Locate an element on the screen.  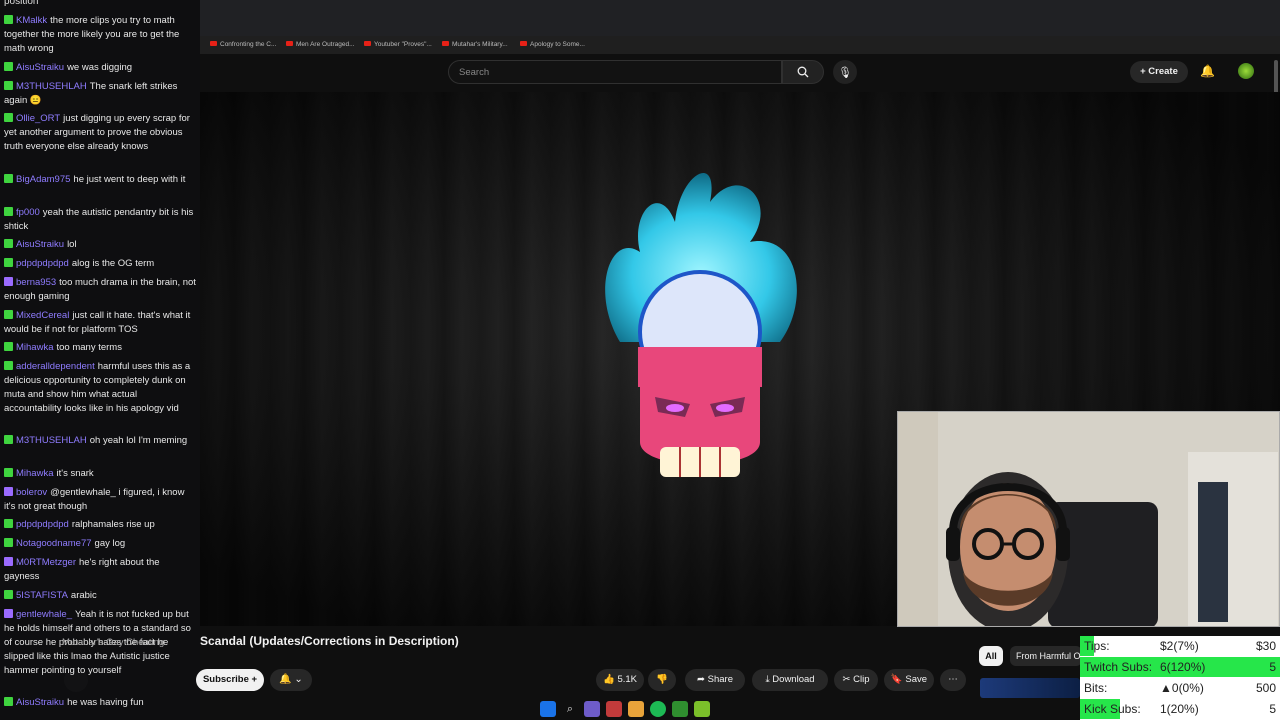
chat-username: Notagoodname77 is located at coordinates (54, 543).